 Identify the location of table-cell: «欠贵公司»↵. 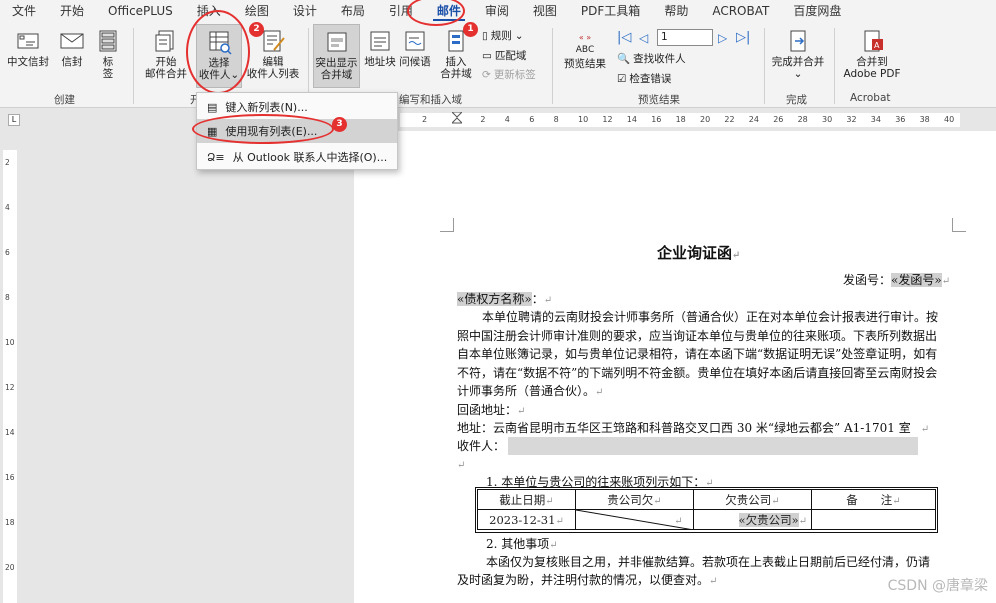
(752, 519).